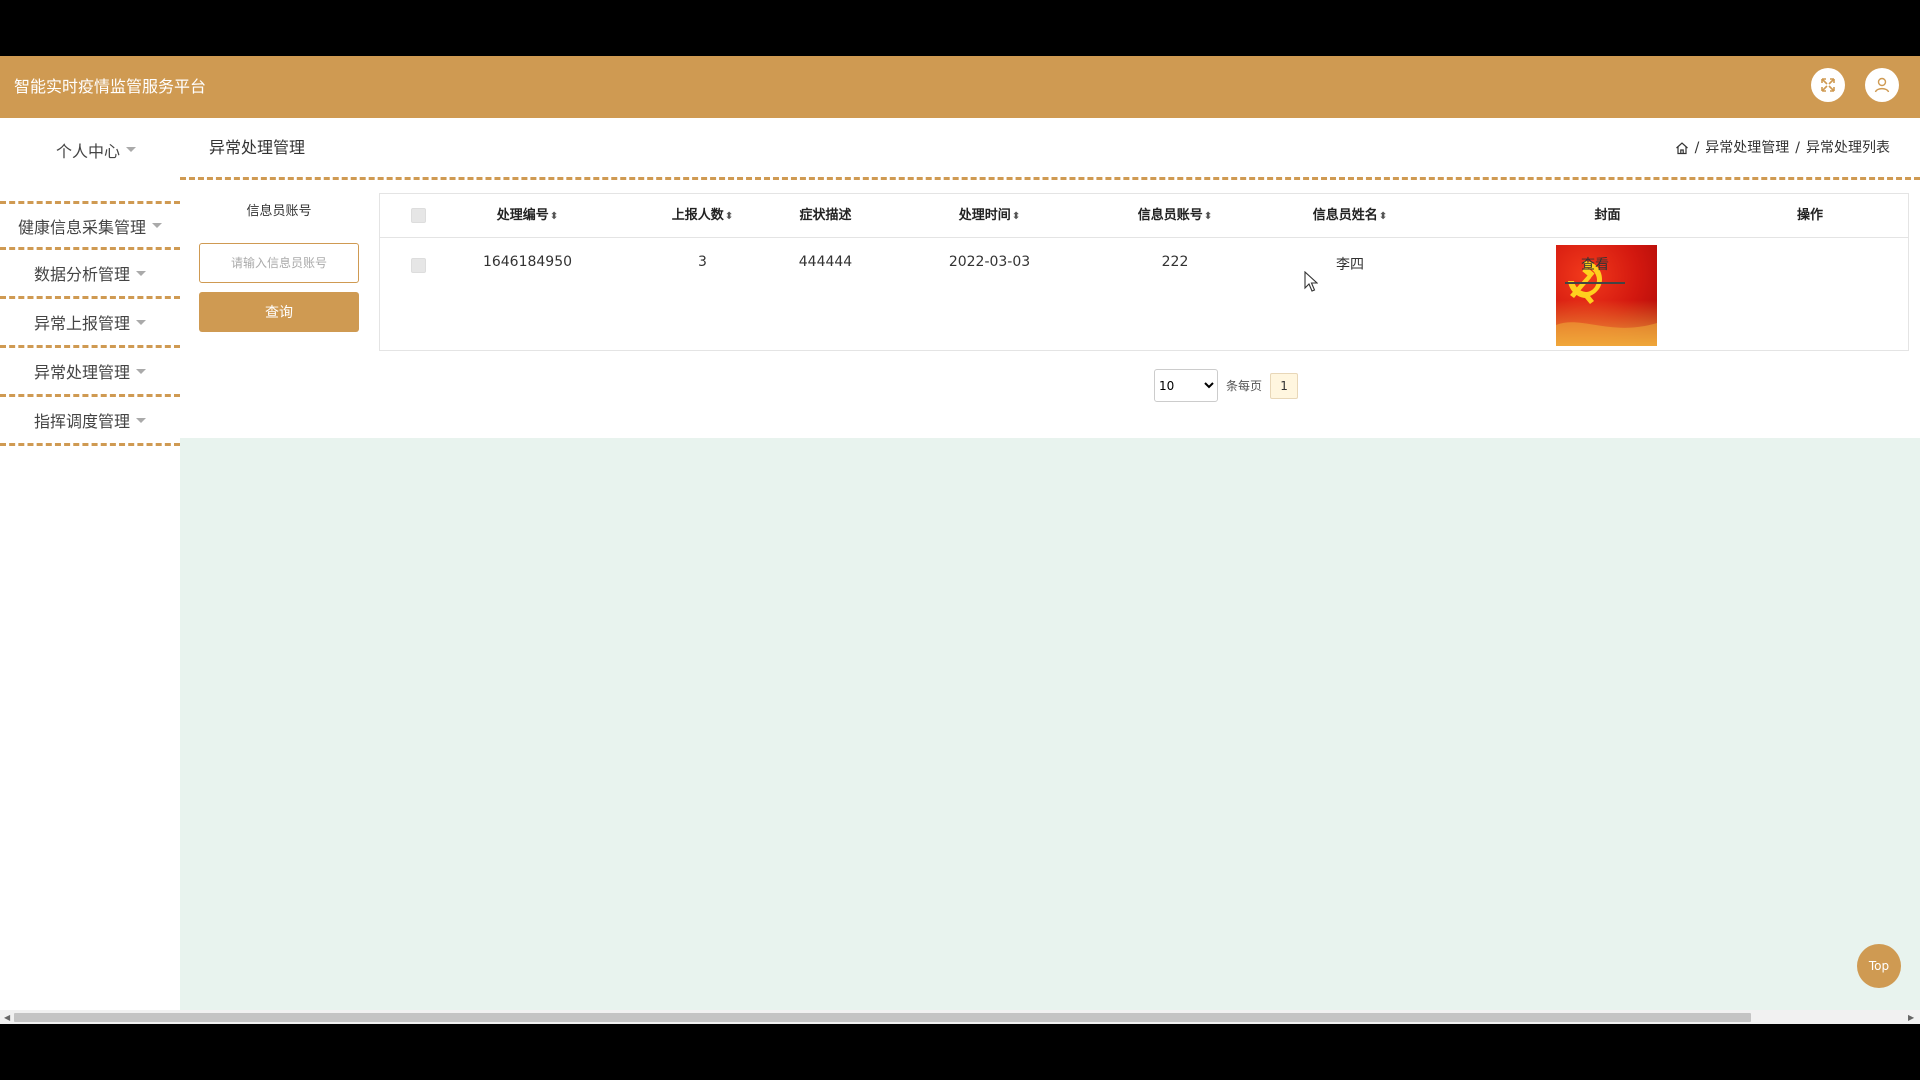 The image size is (1920, 1080). I want to click on sidebar-item-health-info: 健康信息采集管理, so click(90, 225).